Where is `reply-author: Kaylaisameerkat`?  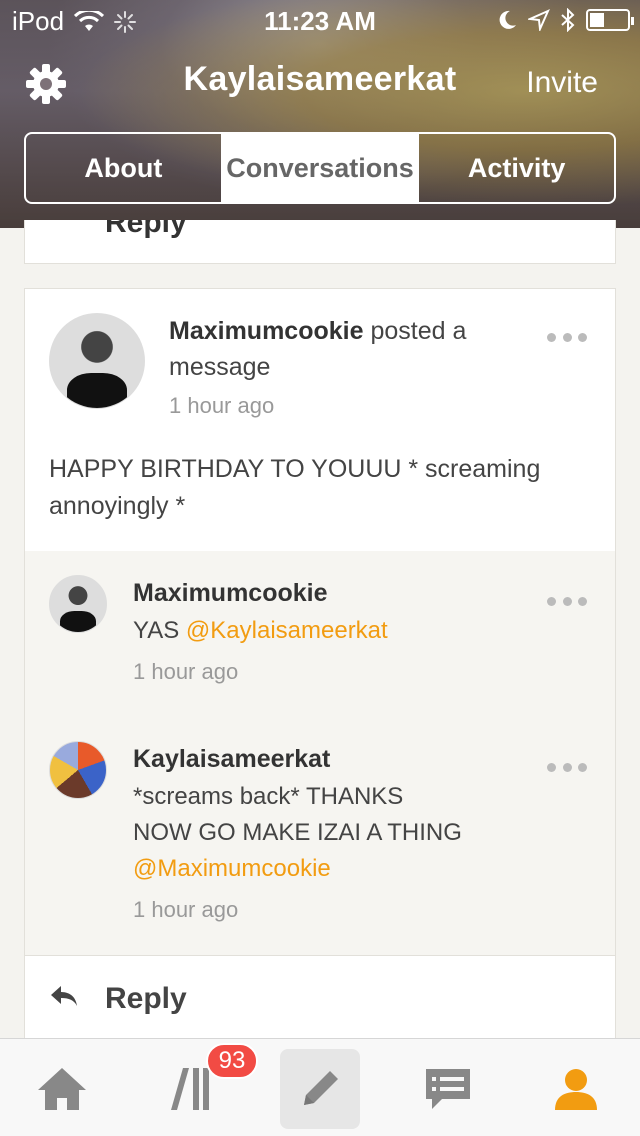
reply-author: Kaylaisameerkat is located at coordinates (231, 759).